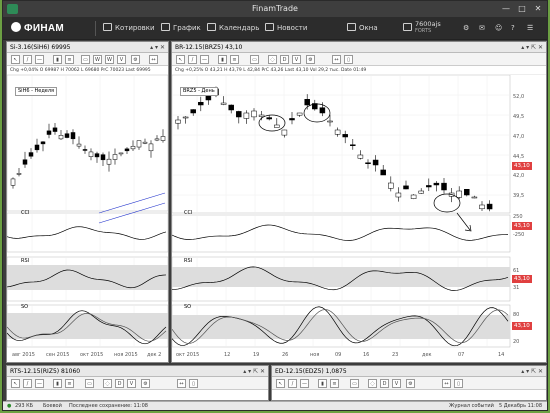 The image size is (550, 413). Describe the element at coordinates (409, 371) in the screenshot. I see `ed-panel-header: ED-12.15(EDZ5) 1,0875 ▴ ▾ ⇱ ✕` at that location.